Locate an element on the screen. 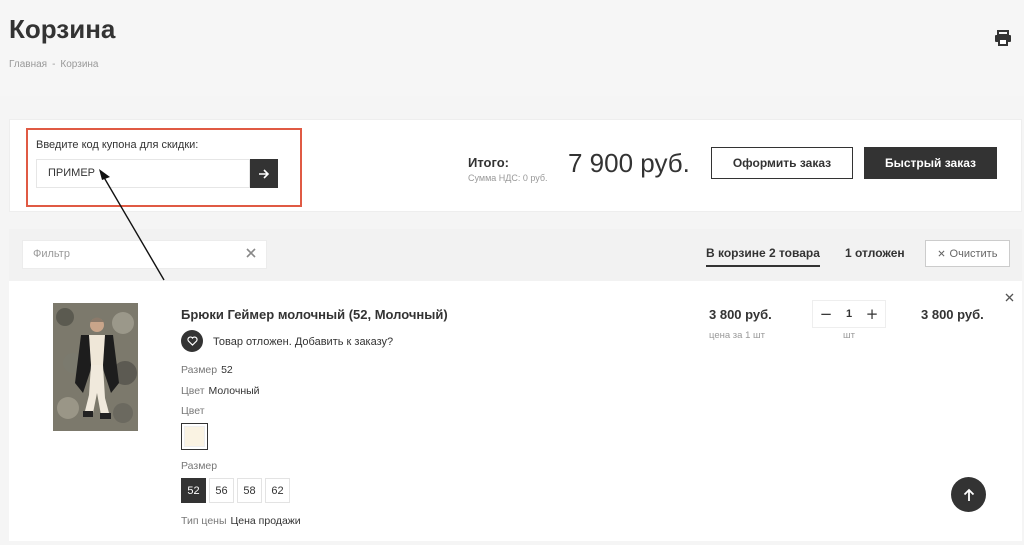 The width and height of the screenshot is (1024, 545). quantity-input is located at coordinates (849, 314).